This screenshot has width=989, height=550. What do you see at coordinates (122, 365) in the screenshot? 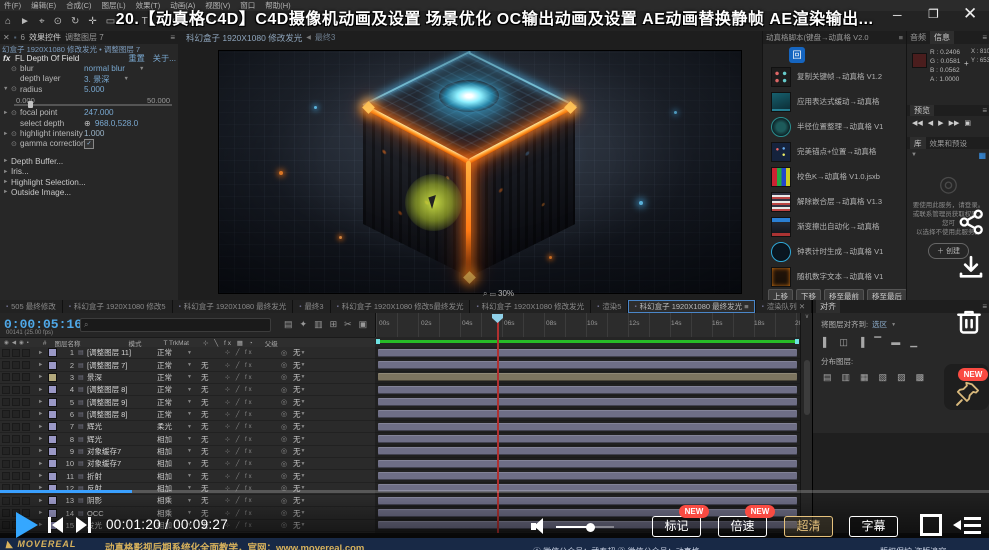
I see `layer-name: [调整图层 7]` at bounding box center [122, 365].